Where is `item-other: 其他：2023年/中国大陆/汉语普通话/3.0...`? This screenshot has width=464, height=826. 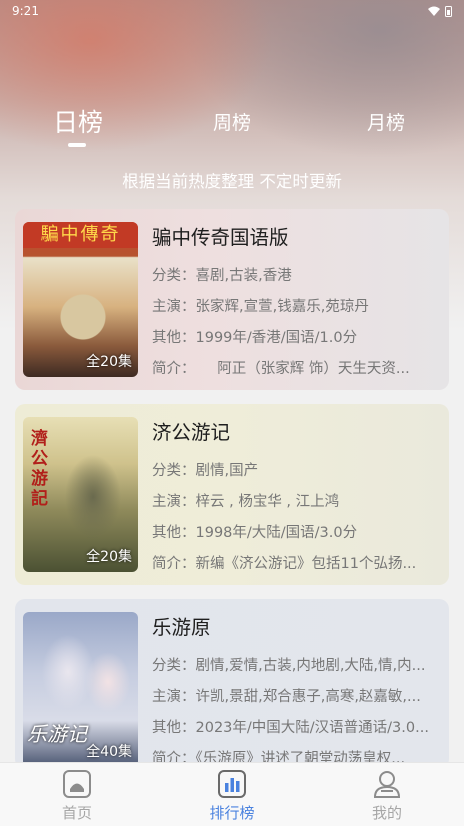
item-other: 其他：2023年/中国大陆/汉语普通话/3.0... is located at coordinates (290, 728).